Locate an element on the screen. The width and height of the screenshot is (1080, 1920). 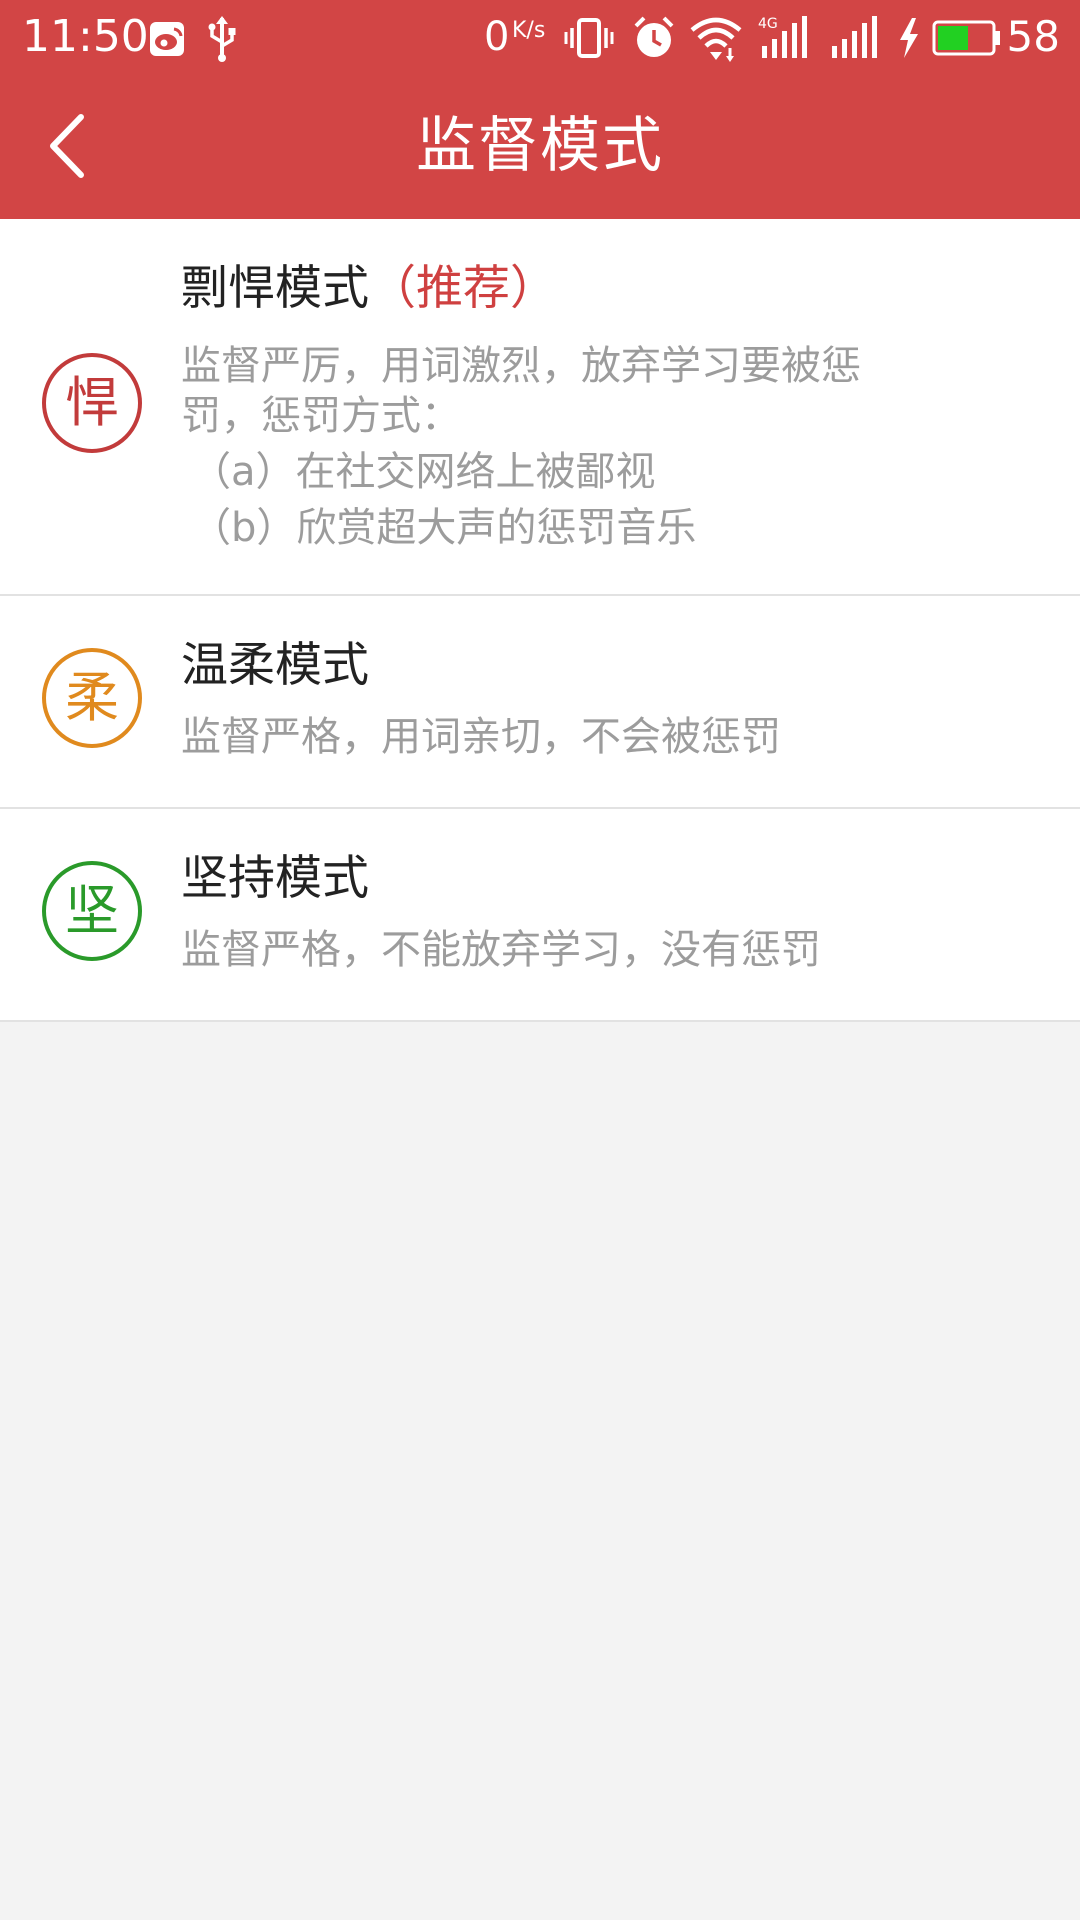
weibo-icon is located at coordinates (168, 38).